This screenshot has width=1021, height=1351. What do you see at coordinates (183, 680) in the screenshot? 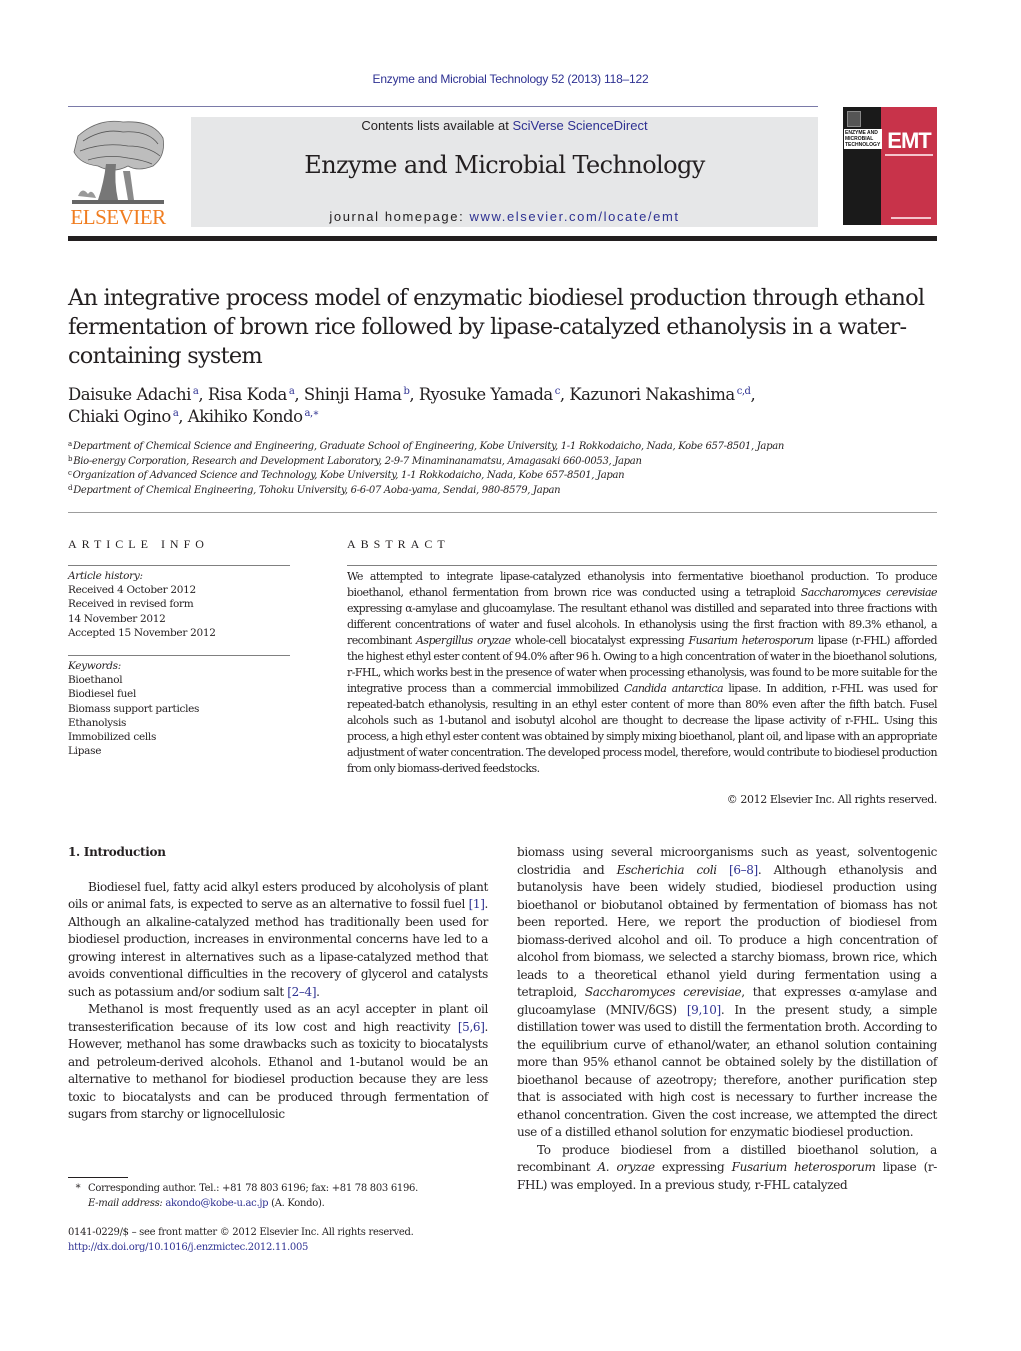
I see `keyword: Bioethanol` at bounding box center [183, 680].